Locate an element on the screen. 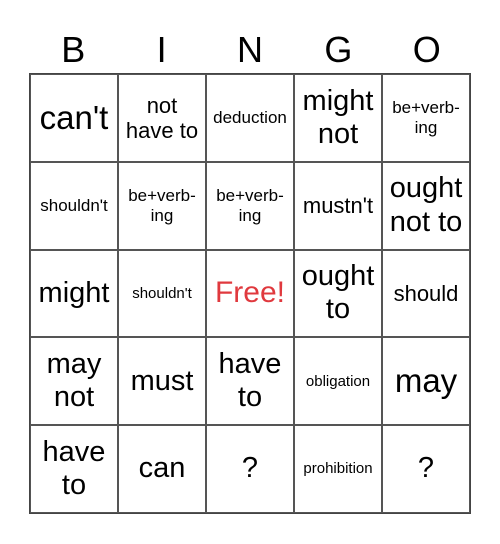 The width and height of the screenshot is (500, 544). bingo-cell-label: might is located at coordinates (74, 292).